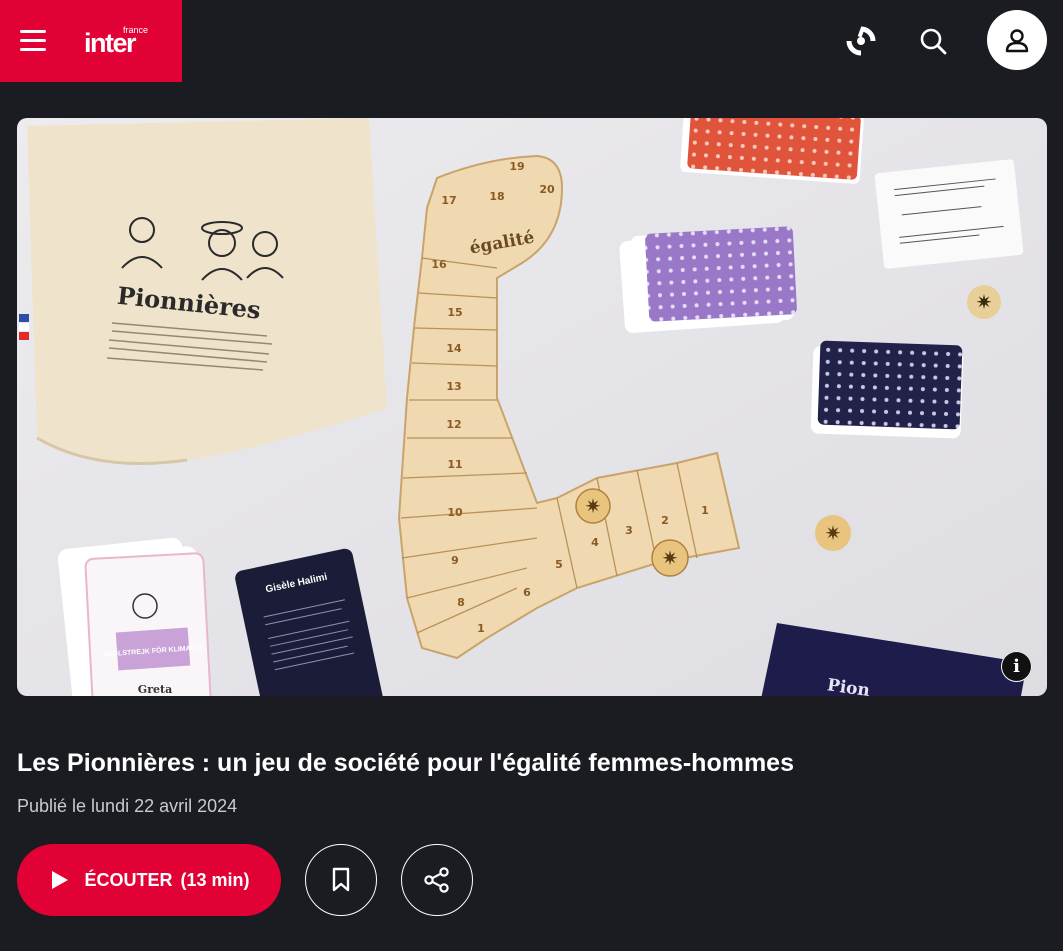  Describe the element at coordinates (665, 520) in the screenshot. I see `svg-text: 2` at that location.